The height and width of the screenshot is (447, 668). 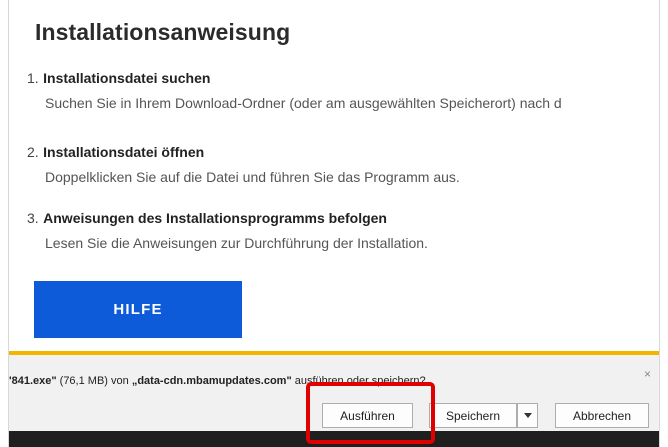 What do you see at coordinates (647, 374) in the screenshot?
I see `close-icon: ×` at bounding box center [647, 374].